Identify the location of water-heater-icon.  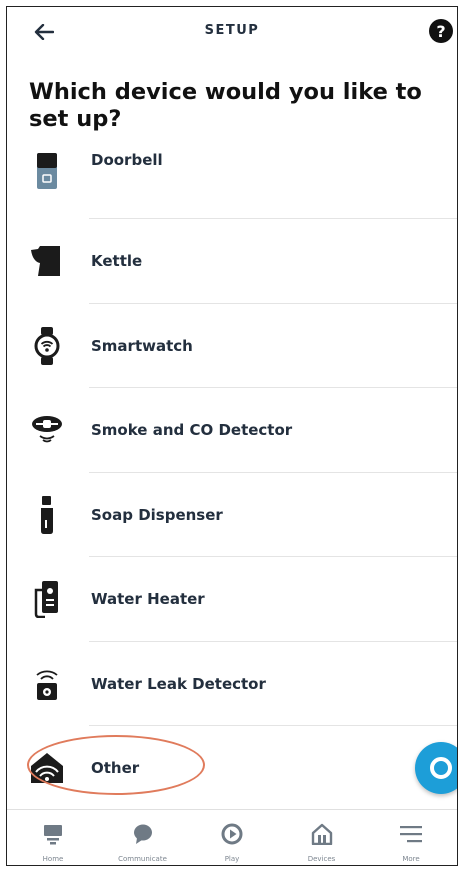
(47, 599).